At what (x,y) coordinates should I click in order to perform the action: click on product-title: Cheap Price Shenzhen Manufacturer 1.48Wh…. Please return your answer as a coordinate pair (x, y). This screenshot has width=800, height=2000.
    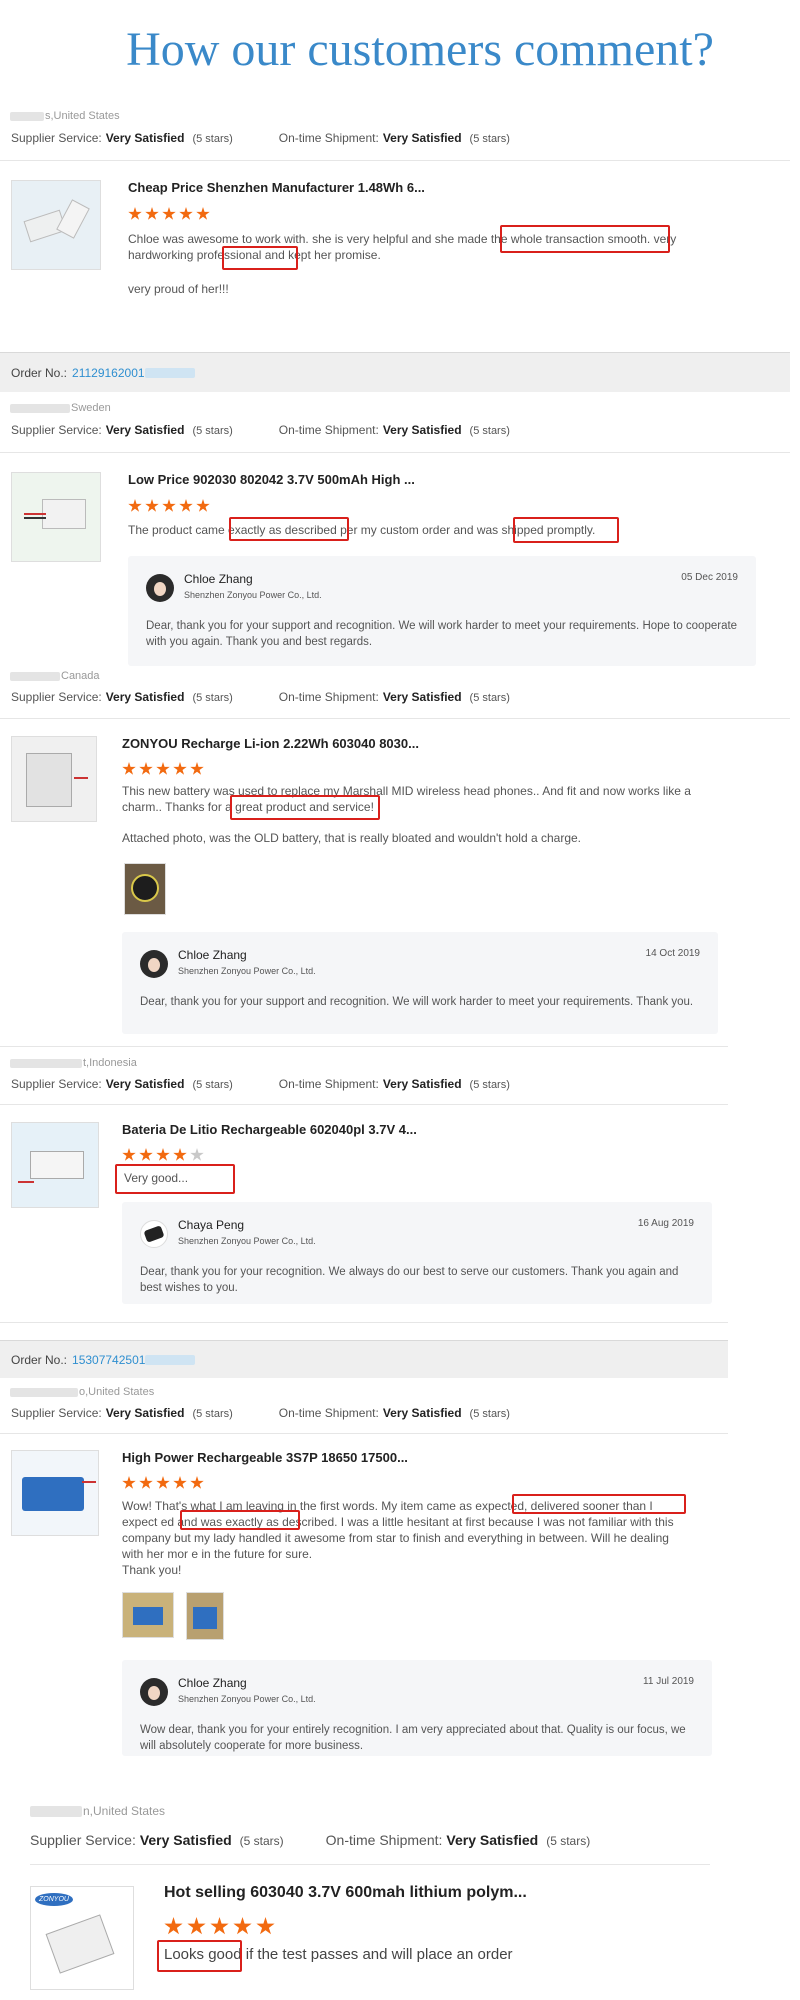
    Looking at the image, I should click on (276, 187).